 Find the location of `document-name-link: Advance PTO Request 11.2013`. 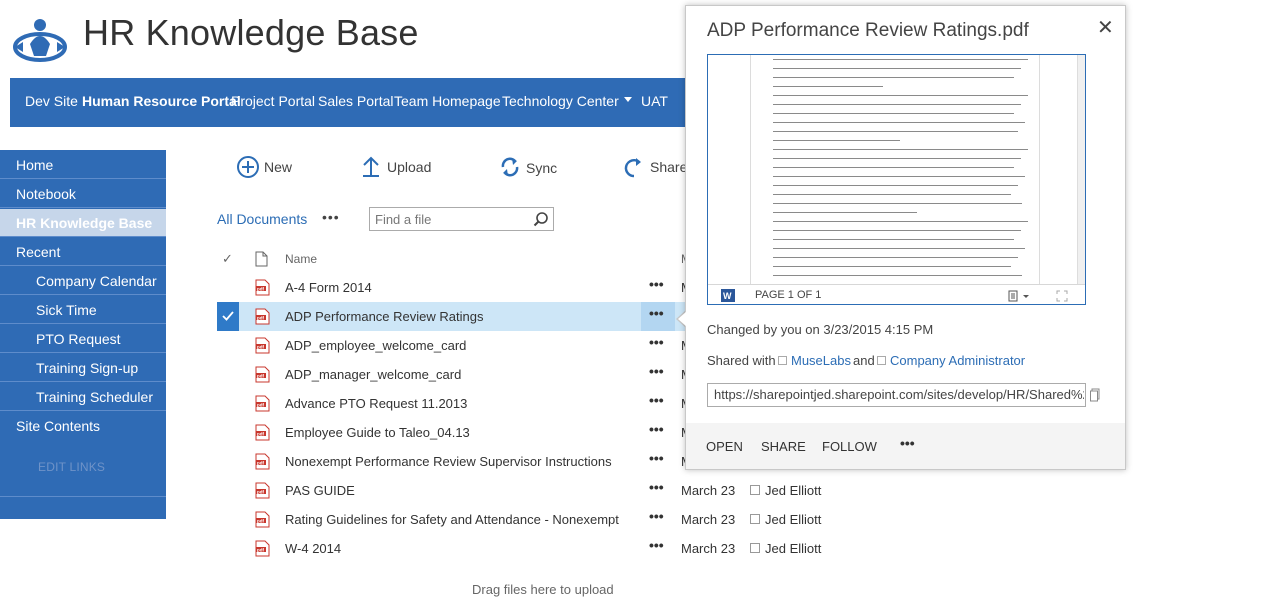

document-name-link: Advance PTO Request 11.2013 is located at coordinates (376, 403).